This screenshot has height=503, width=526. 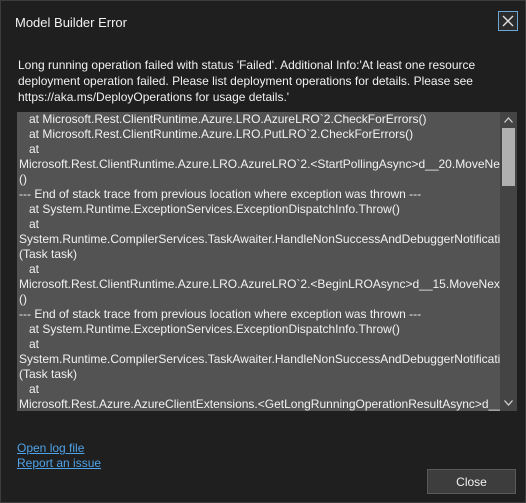 I want to click on scroll-thumb, so click(x=508, y=157).